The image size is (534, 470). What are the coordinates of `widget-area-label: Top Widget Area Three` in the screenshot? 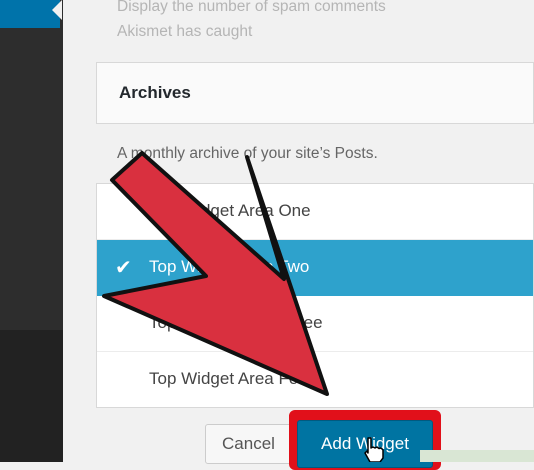 It's located at (236, 322).